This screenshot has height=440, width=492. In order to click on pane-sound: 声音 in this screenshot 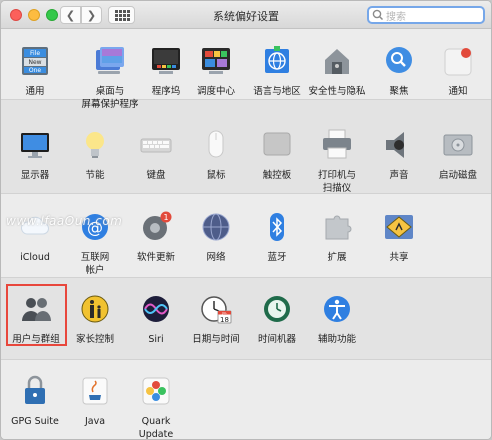, I will do `click(399, 155)`.